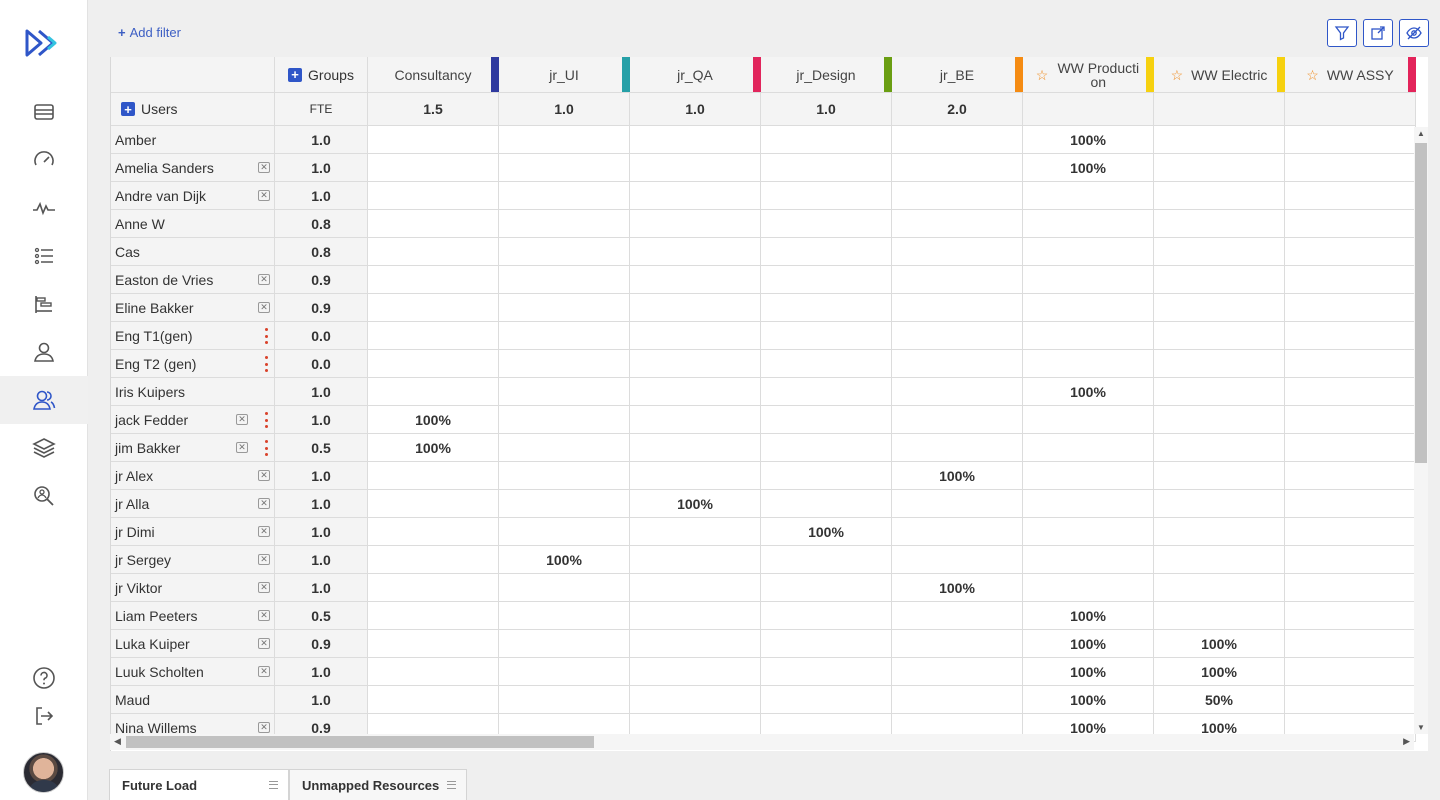 This screenshot has height=800, width=1440. I want to click on nav-list, so click(44, 256).